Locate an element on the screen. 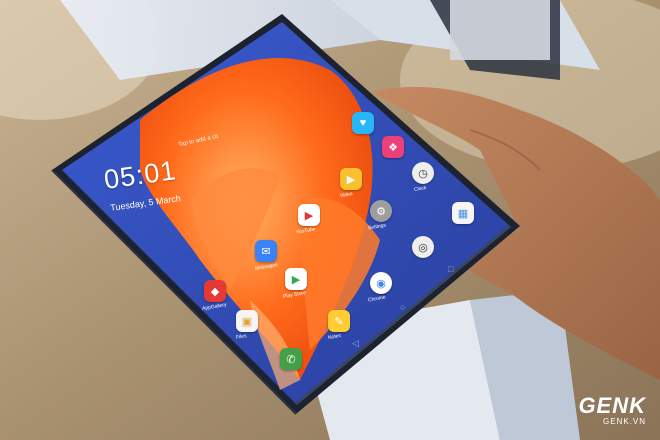  camera-icon: ◎ is located at coordinates (423, 247).